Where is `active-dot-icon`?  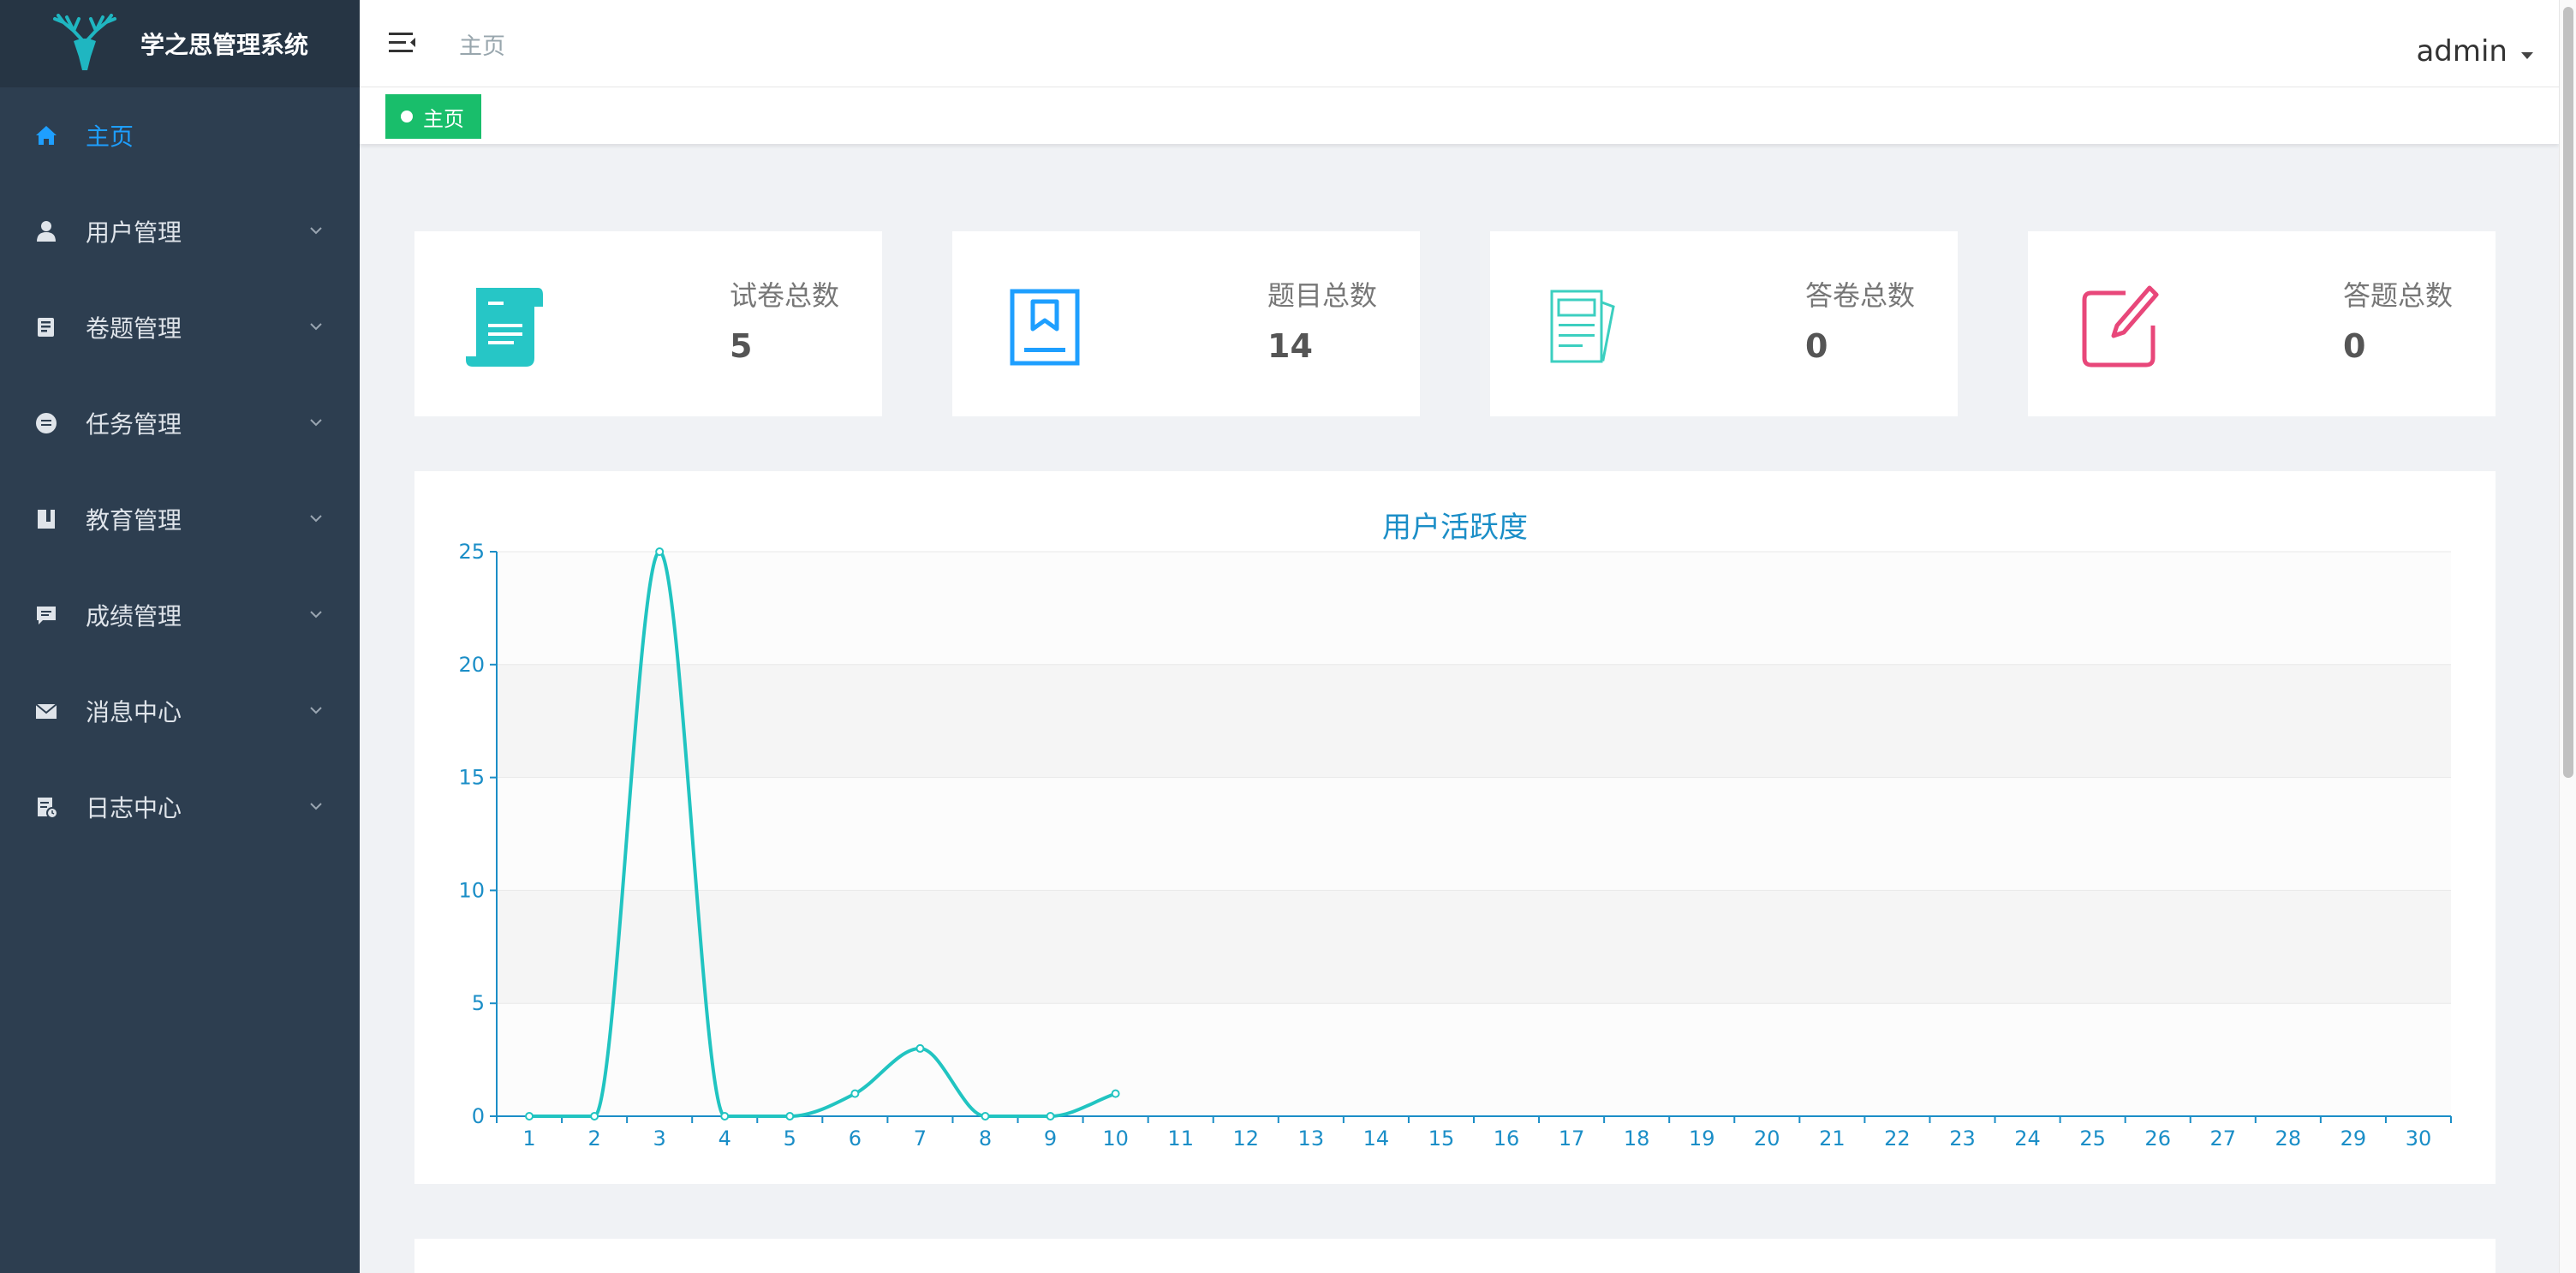 active-dot-icon is located at coordinates (407, 117).